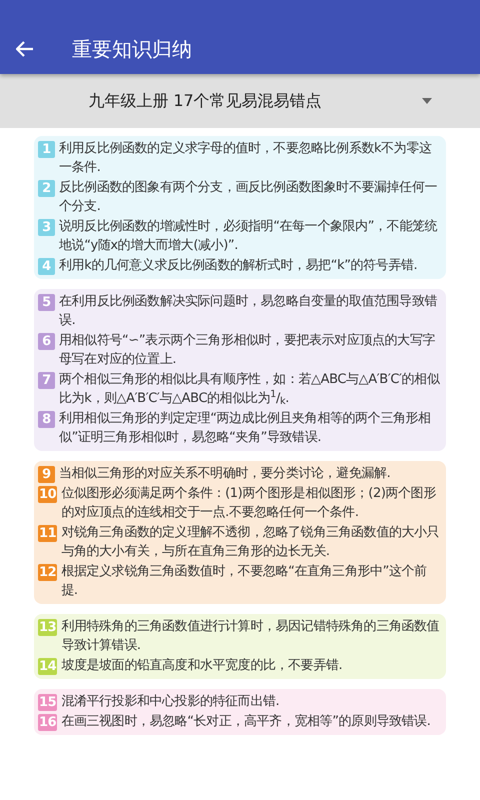 The image size is (480, 800). Describe the element at coordinates (250, 542) in the screenshot. I see `tip-text: 对锐角三角函数的定义理解不透彻，忽略了锐角三角函数值的大小只与角的大小有关，与所在直角三角形的边长无关.` at that location.